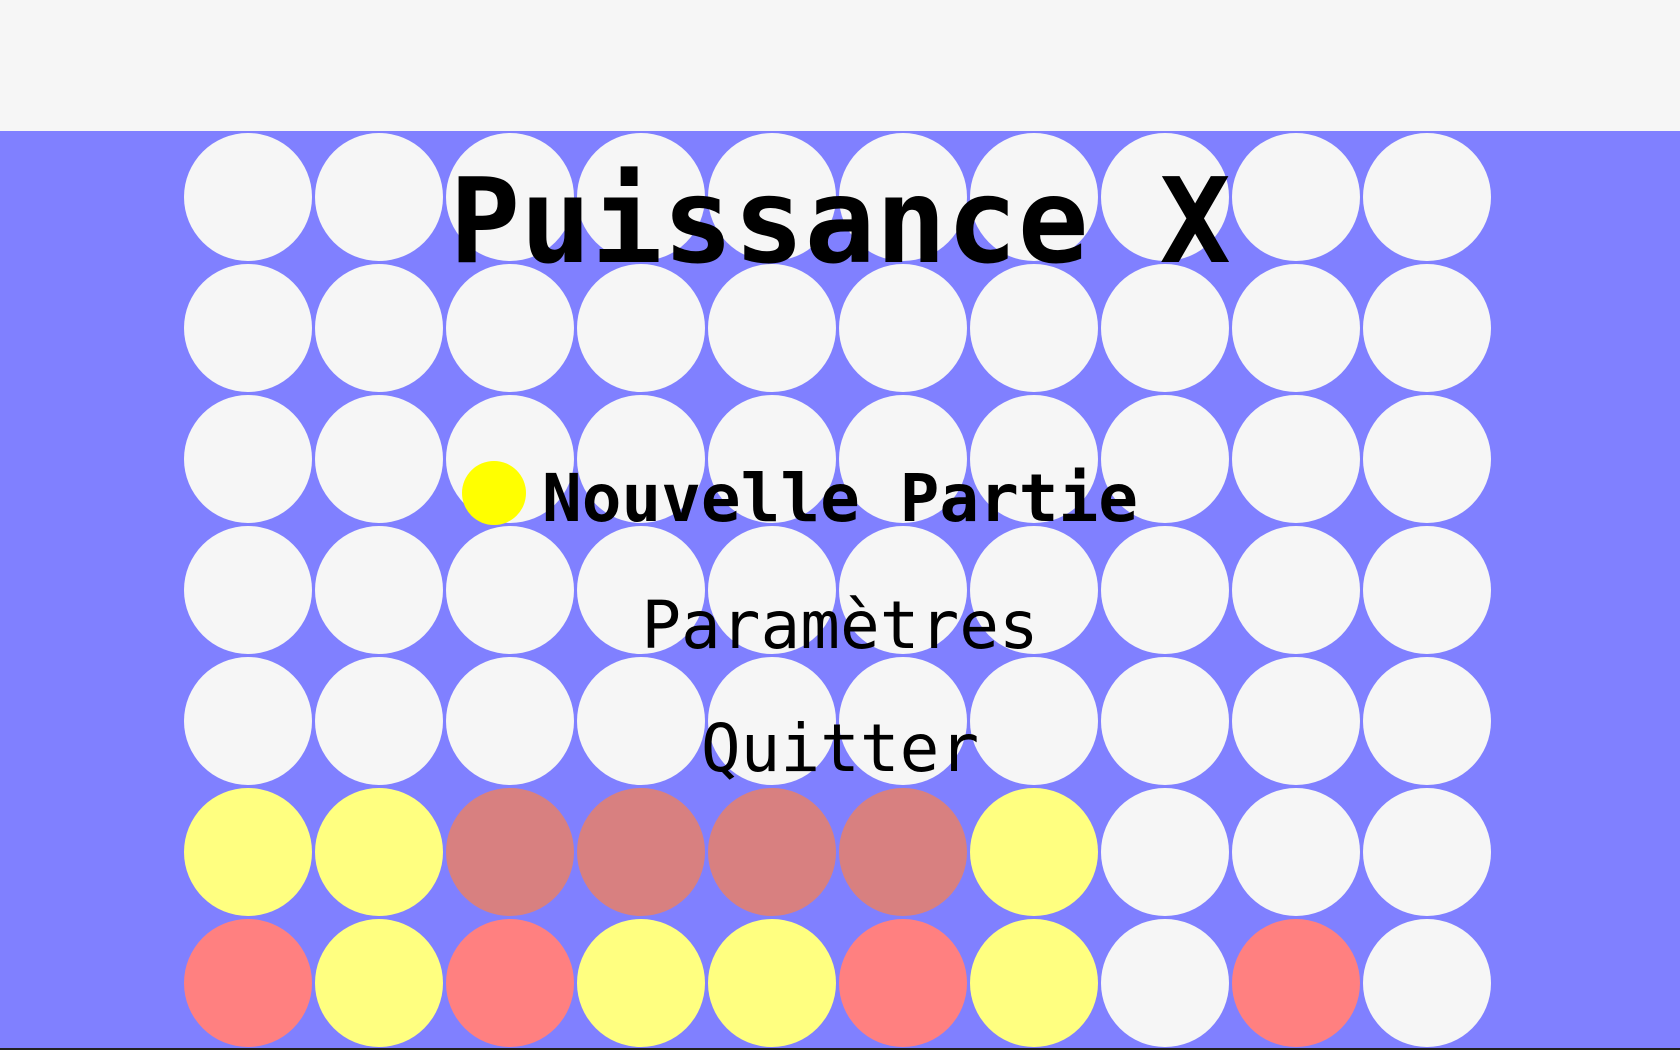 This screenshot has width=1680, height=1050. Describe the element at coordinates (840, 221) in the screenshot. I see `game-title: Puissance X` at that location.